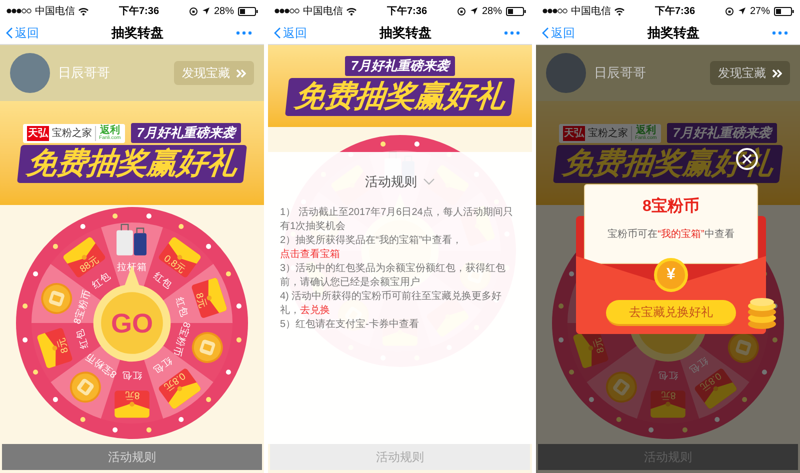 The width and height of the screenshot is (800, 473). Describe the element at coordinates (372, 248) in the screenshot. I see `rule-text: 2）抽奖所获得奖品在“我的宝箱”中查看， 点击查看宝箱` at that location.